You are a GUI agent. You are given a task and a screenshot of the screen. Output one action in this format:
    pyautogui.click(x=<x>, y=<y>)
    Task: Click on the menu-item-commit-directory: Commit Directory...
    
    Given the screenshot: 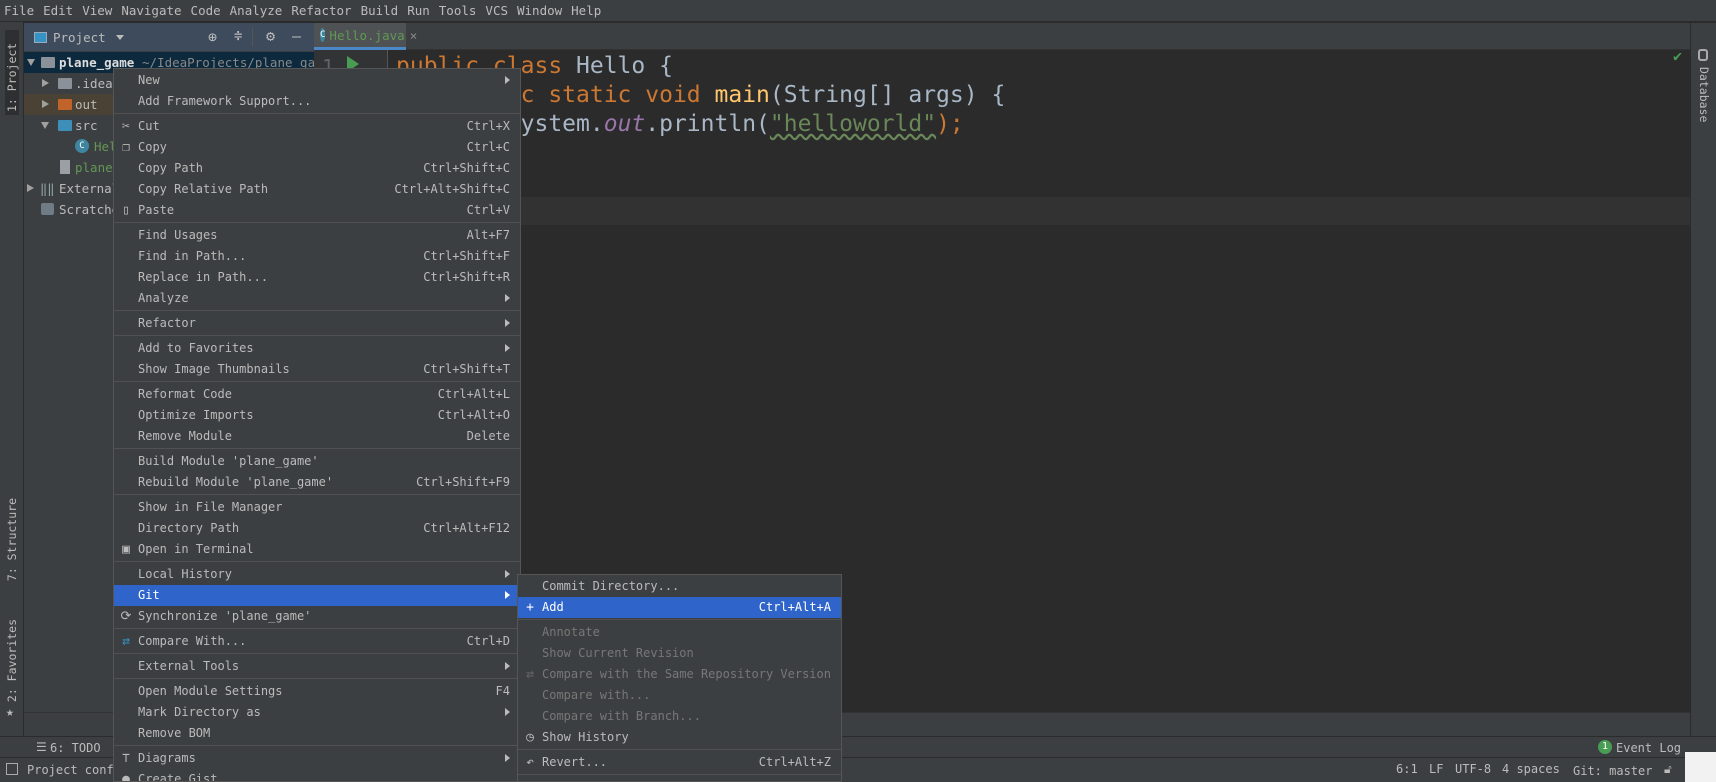 What is the action you would take?
    pyautogui.click(x=679, y=586)
    